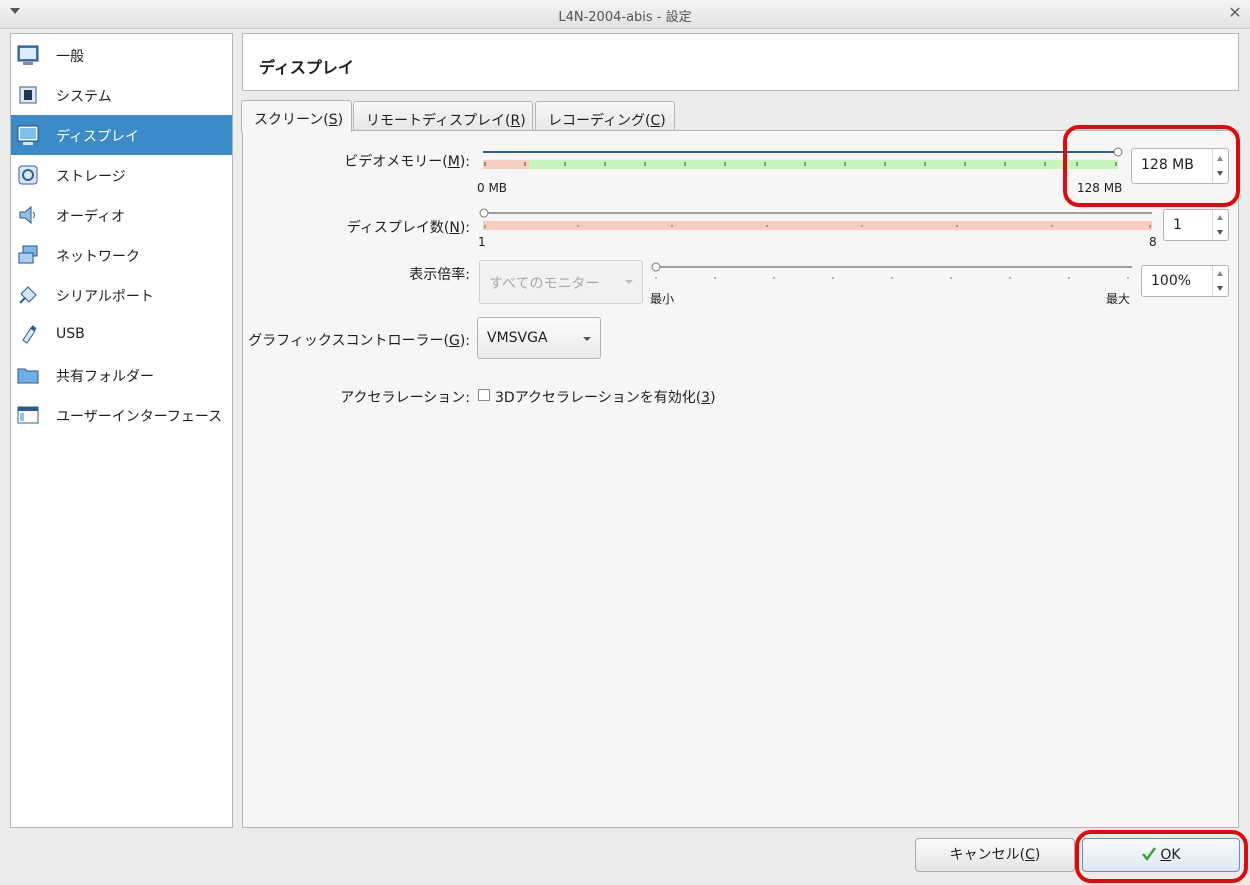 This screenshot has width=1250, height=885. Describe the element at coordinates (517, 338) in the screenshot. I see `graphics-controller-value: VMSVGA` at that location.